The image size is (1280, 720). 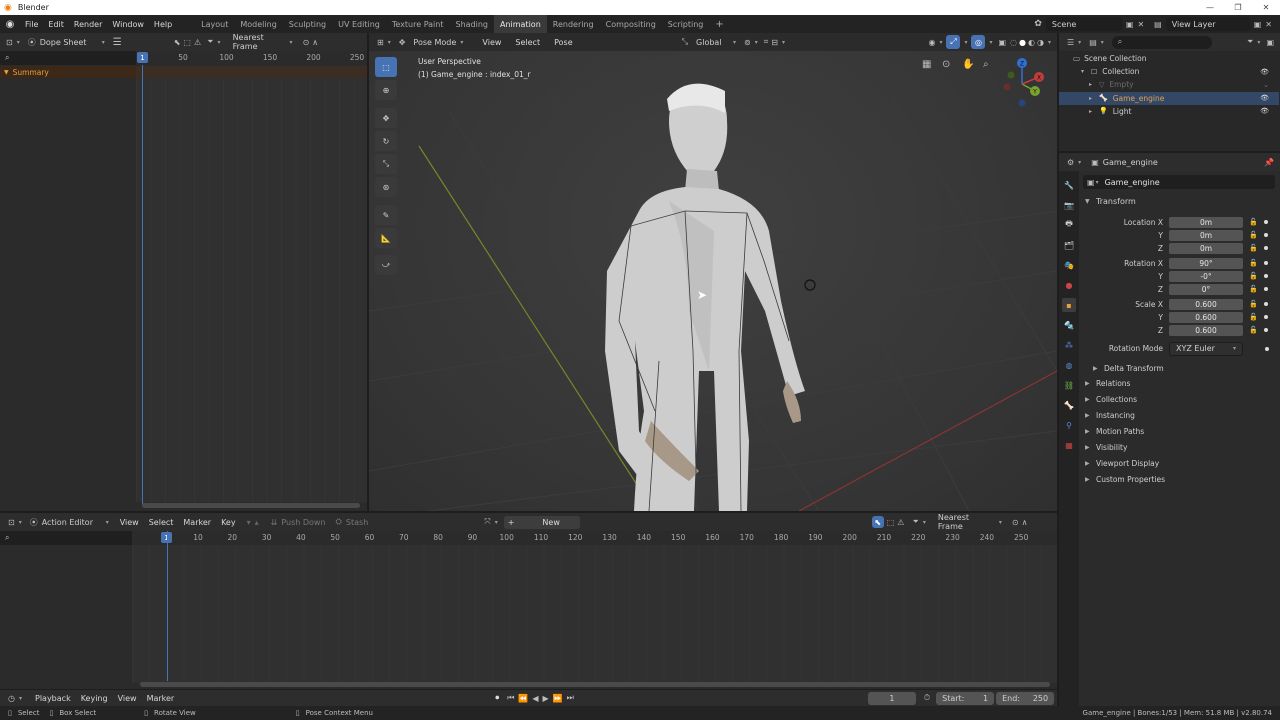 What do you see at coordinates (386, 238) in the screenshot?
I see `measure-tool-icon: 📐` at bounding box center [386, 238].